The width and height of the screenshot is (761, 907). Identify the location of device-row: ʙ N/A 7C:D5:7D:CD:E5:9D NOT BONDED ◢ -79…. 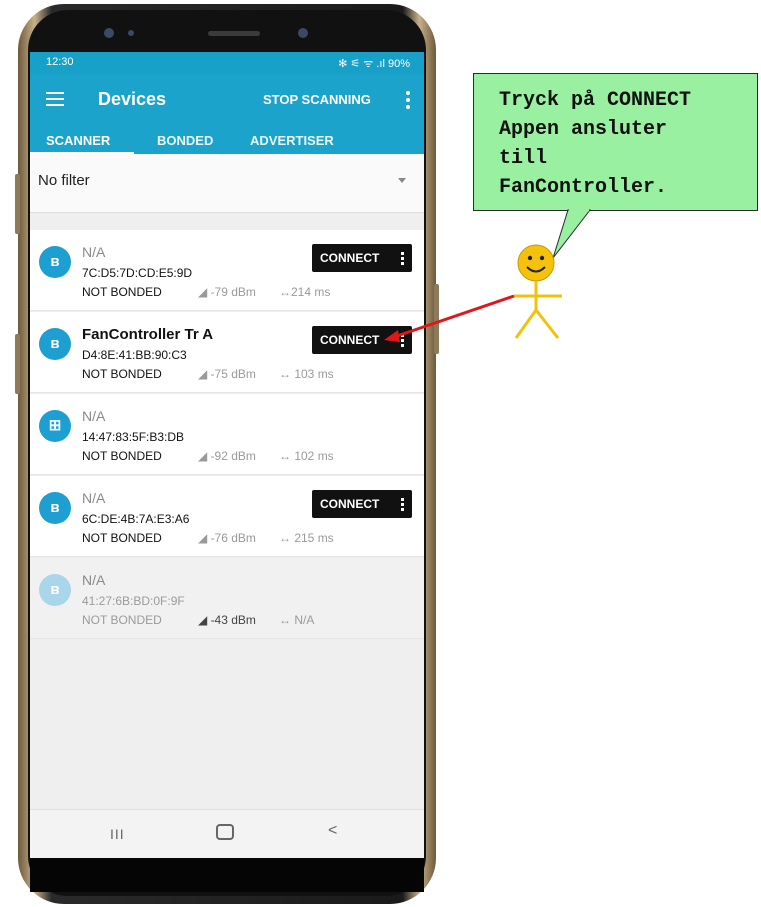
(227, 270).